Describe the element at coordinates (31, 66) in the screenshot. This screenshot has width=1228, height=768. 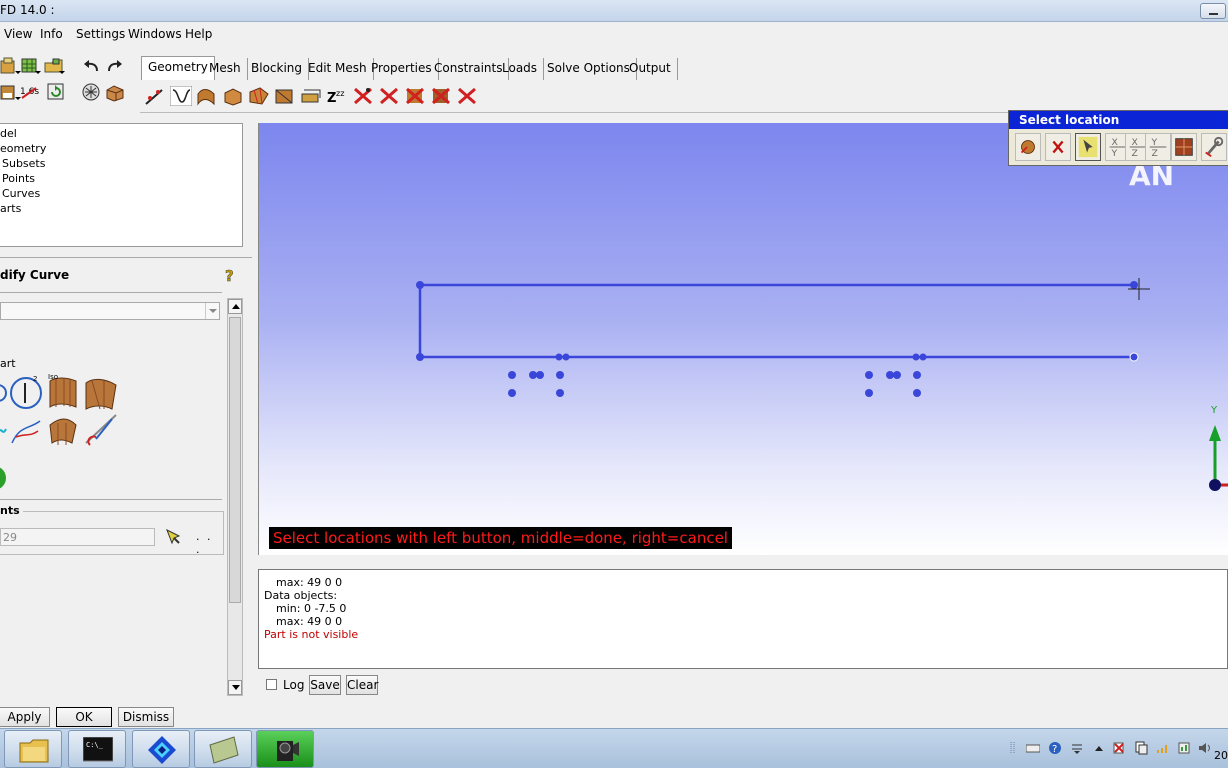
I see `open-mesh-icon` at that location.